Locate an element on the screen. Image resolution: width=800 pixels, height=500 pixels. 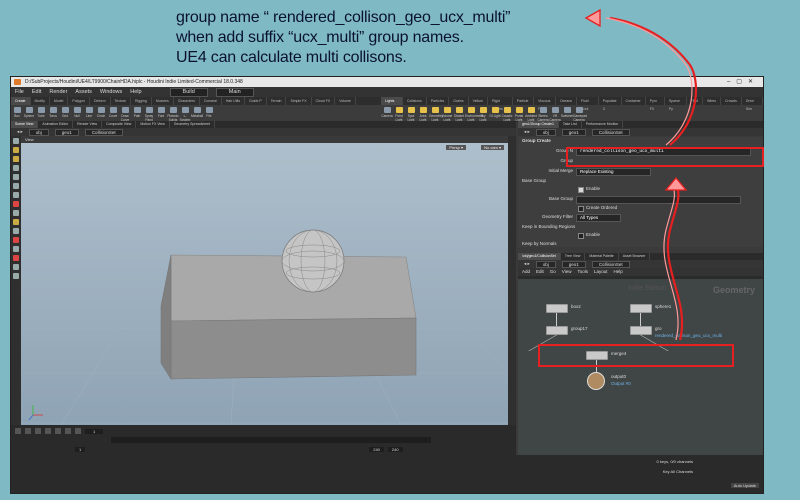
prim-icon is located at coordinates (16, 267).